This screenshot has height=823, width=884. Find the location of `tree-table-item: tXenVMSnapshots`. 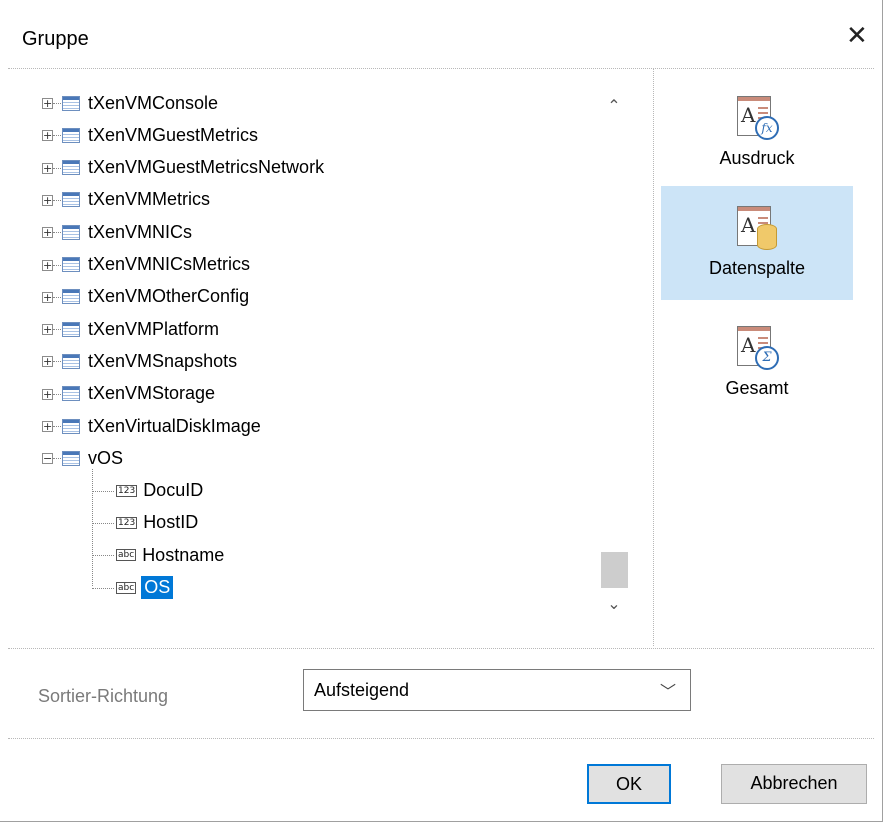

tree-table-item: tXenVMSnapshots is located at coordinates (149, 361).